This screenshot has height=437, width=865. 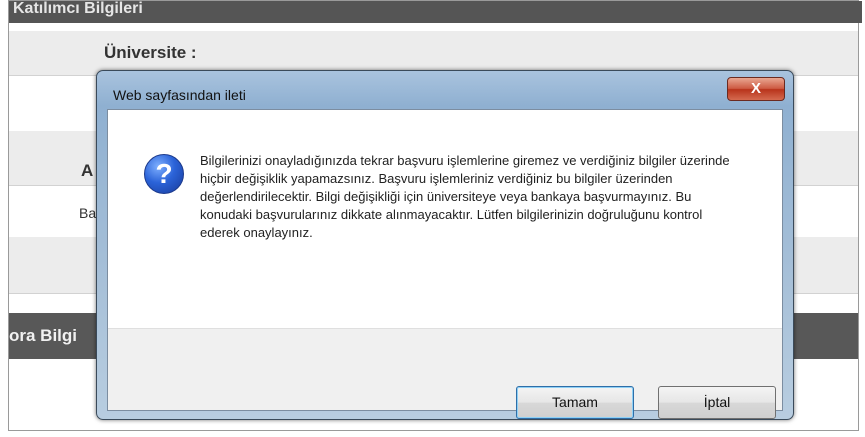 I want to click on question-icon: ?, so click(x=164, y=174).